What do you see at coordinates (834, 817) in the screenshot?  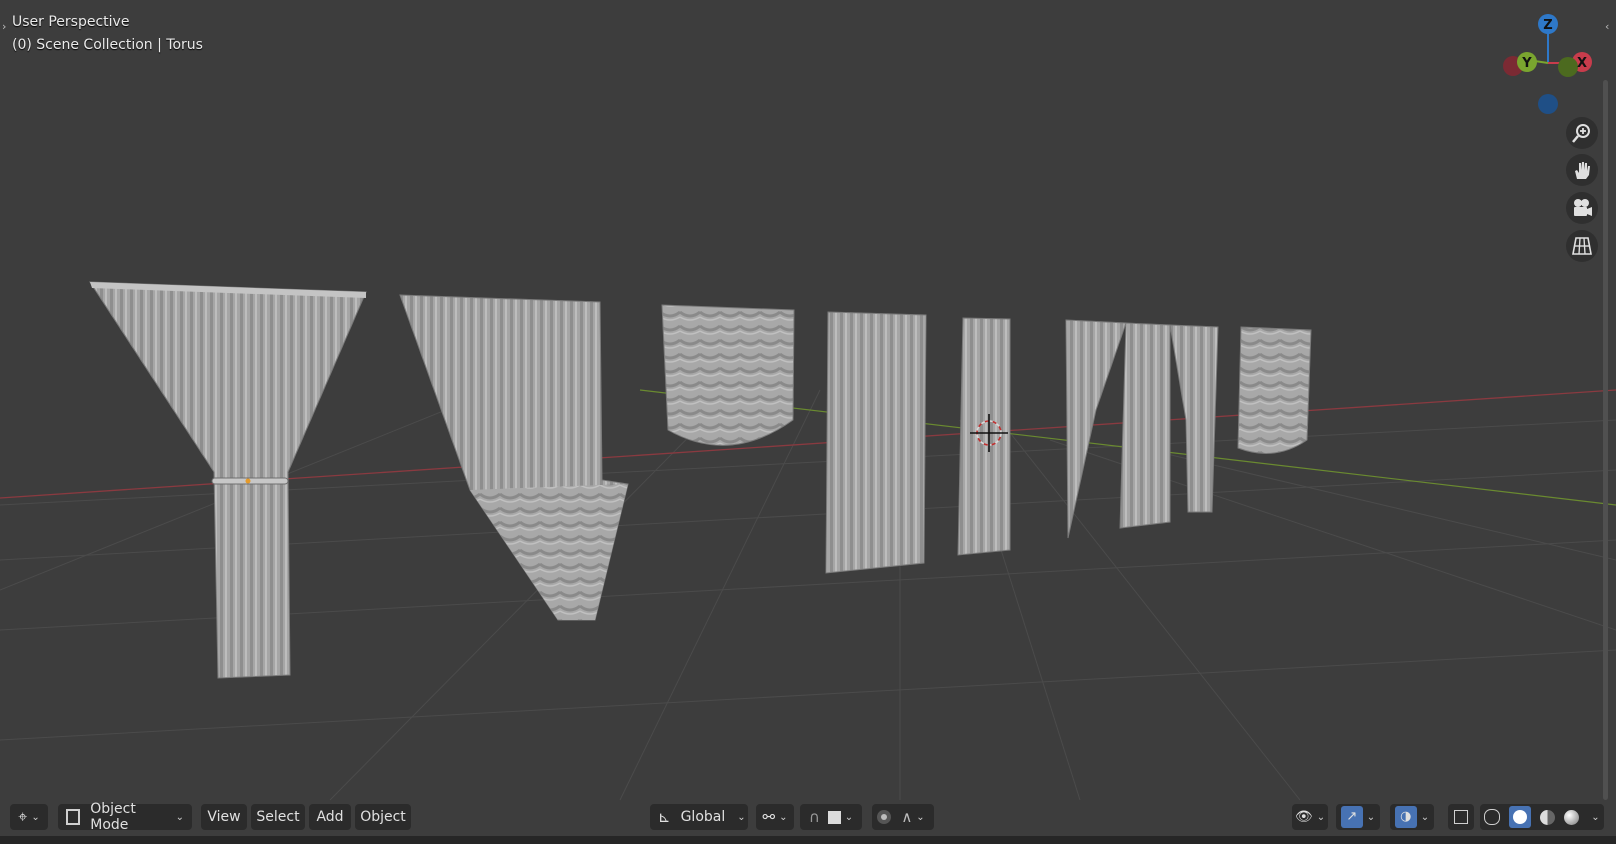 I see `snap-target-icon` at bounding box center [834, 817].